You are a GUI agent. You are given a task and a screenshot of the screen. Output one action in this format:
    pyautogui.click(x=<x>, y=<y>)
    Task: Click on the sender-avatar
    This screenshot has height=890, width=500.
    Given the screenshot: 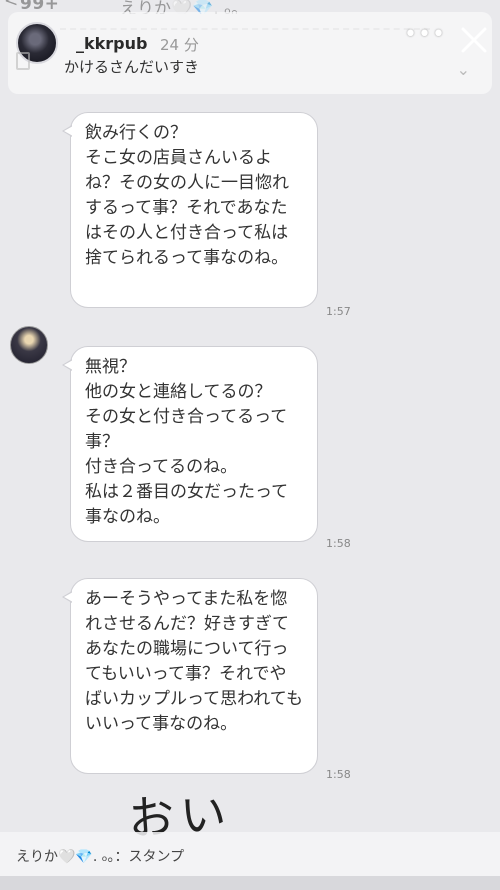 What is the action you would take?
    pyautogui.click(x=29, y=345)
    